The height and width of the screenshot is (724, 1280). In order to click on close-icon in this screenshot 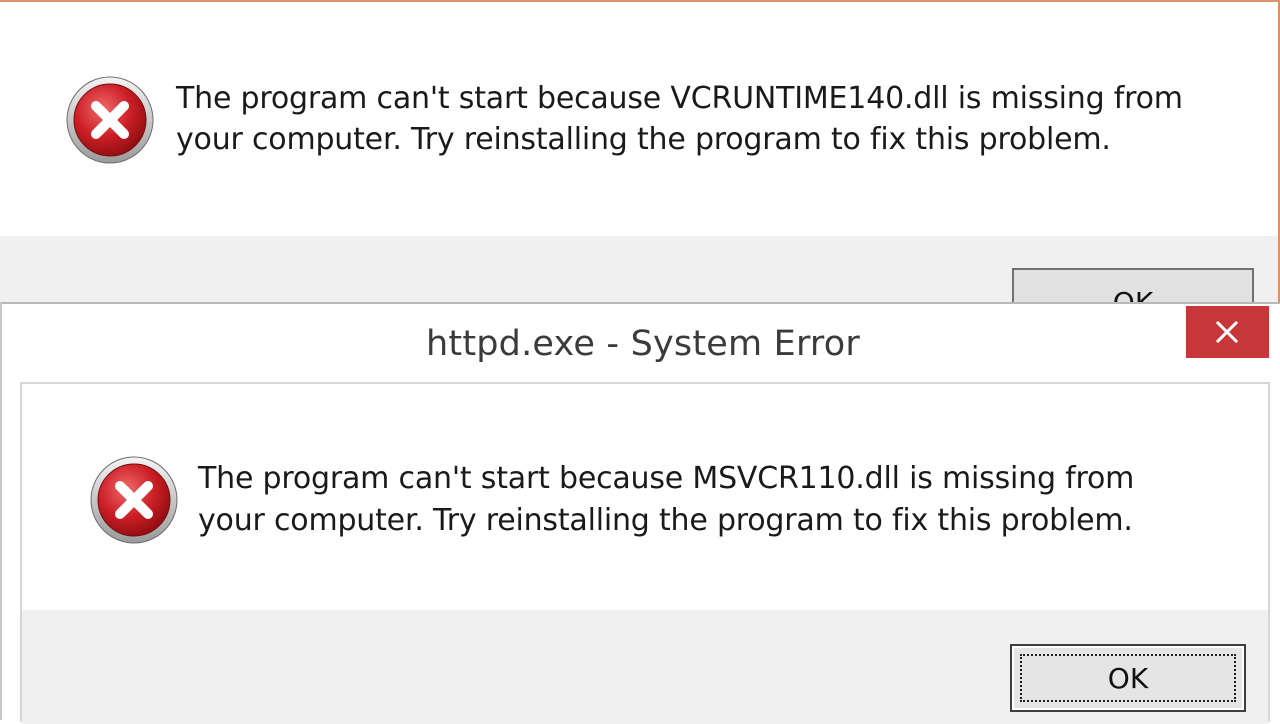, I will do `click(1227, 332)`.